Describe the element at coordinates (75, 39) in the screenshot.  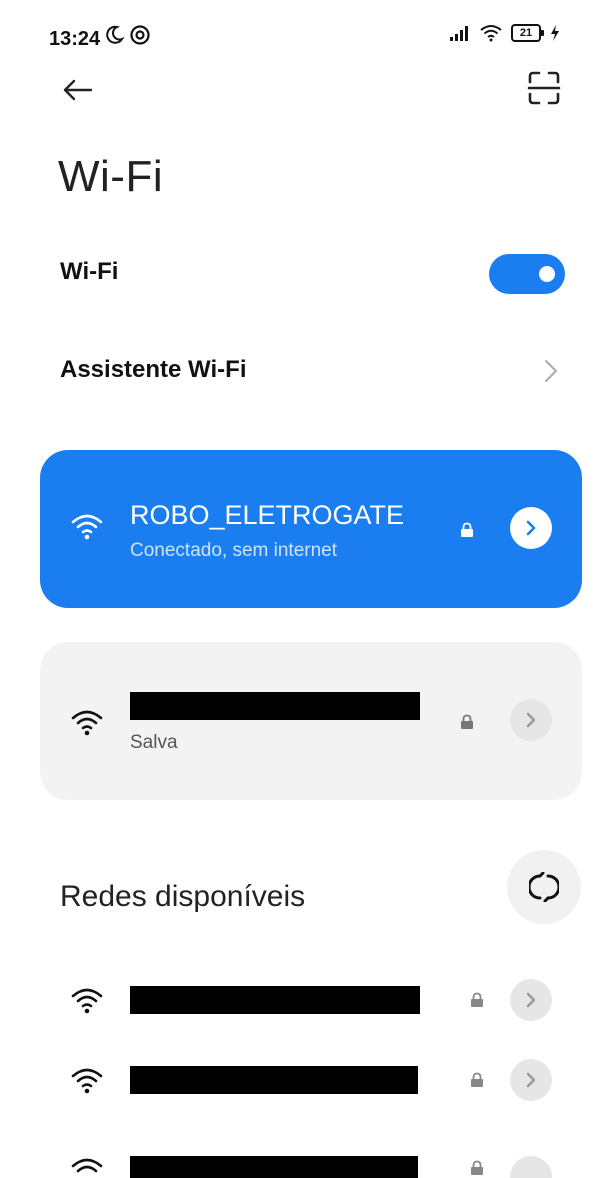
I see `status-time: 13:24` at that location.